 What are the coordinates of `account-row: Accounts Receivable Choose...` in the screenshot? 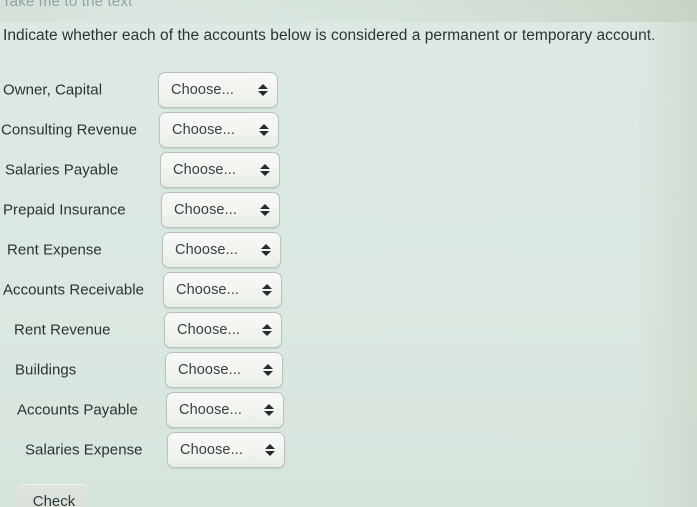 It's located at (348, 290).